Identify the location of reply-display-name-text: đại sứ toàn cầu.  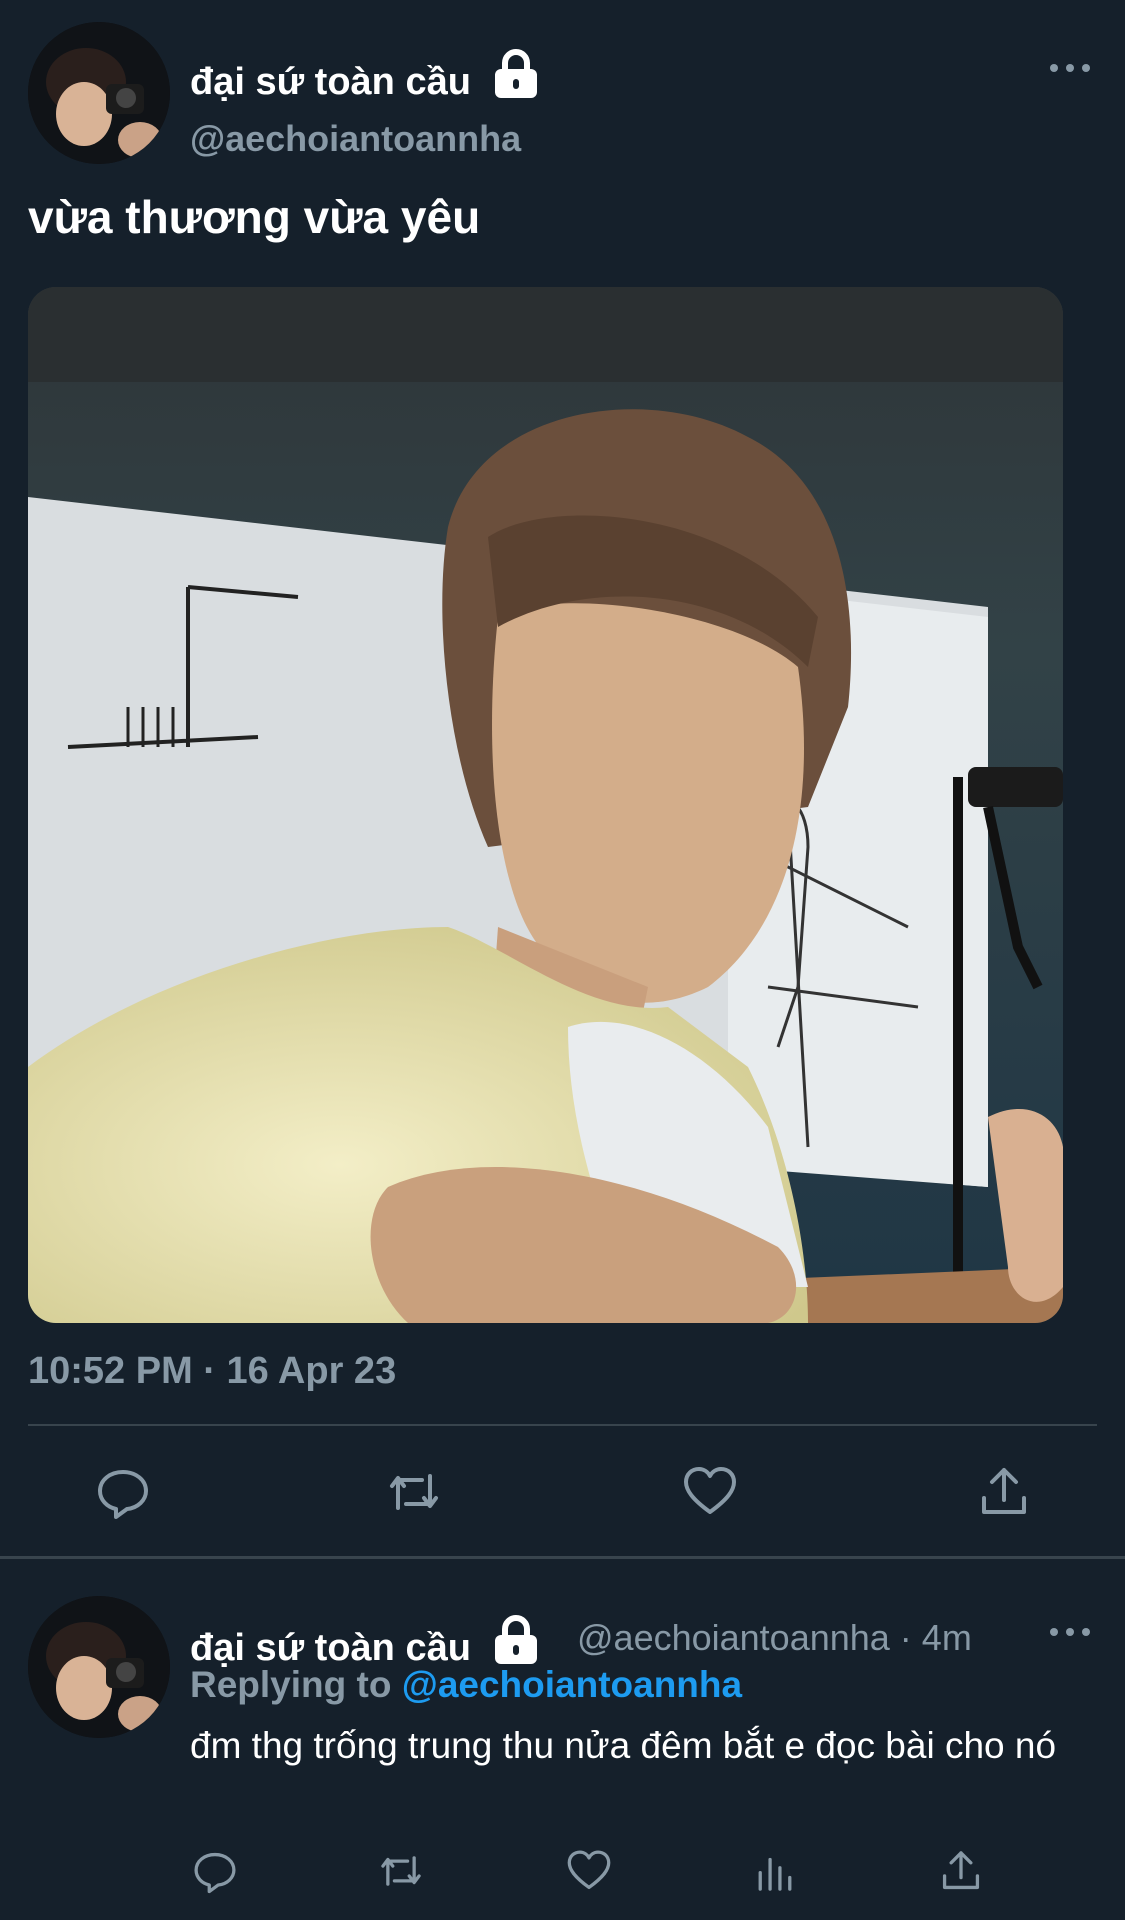
(330, 1648).